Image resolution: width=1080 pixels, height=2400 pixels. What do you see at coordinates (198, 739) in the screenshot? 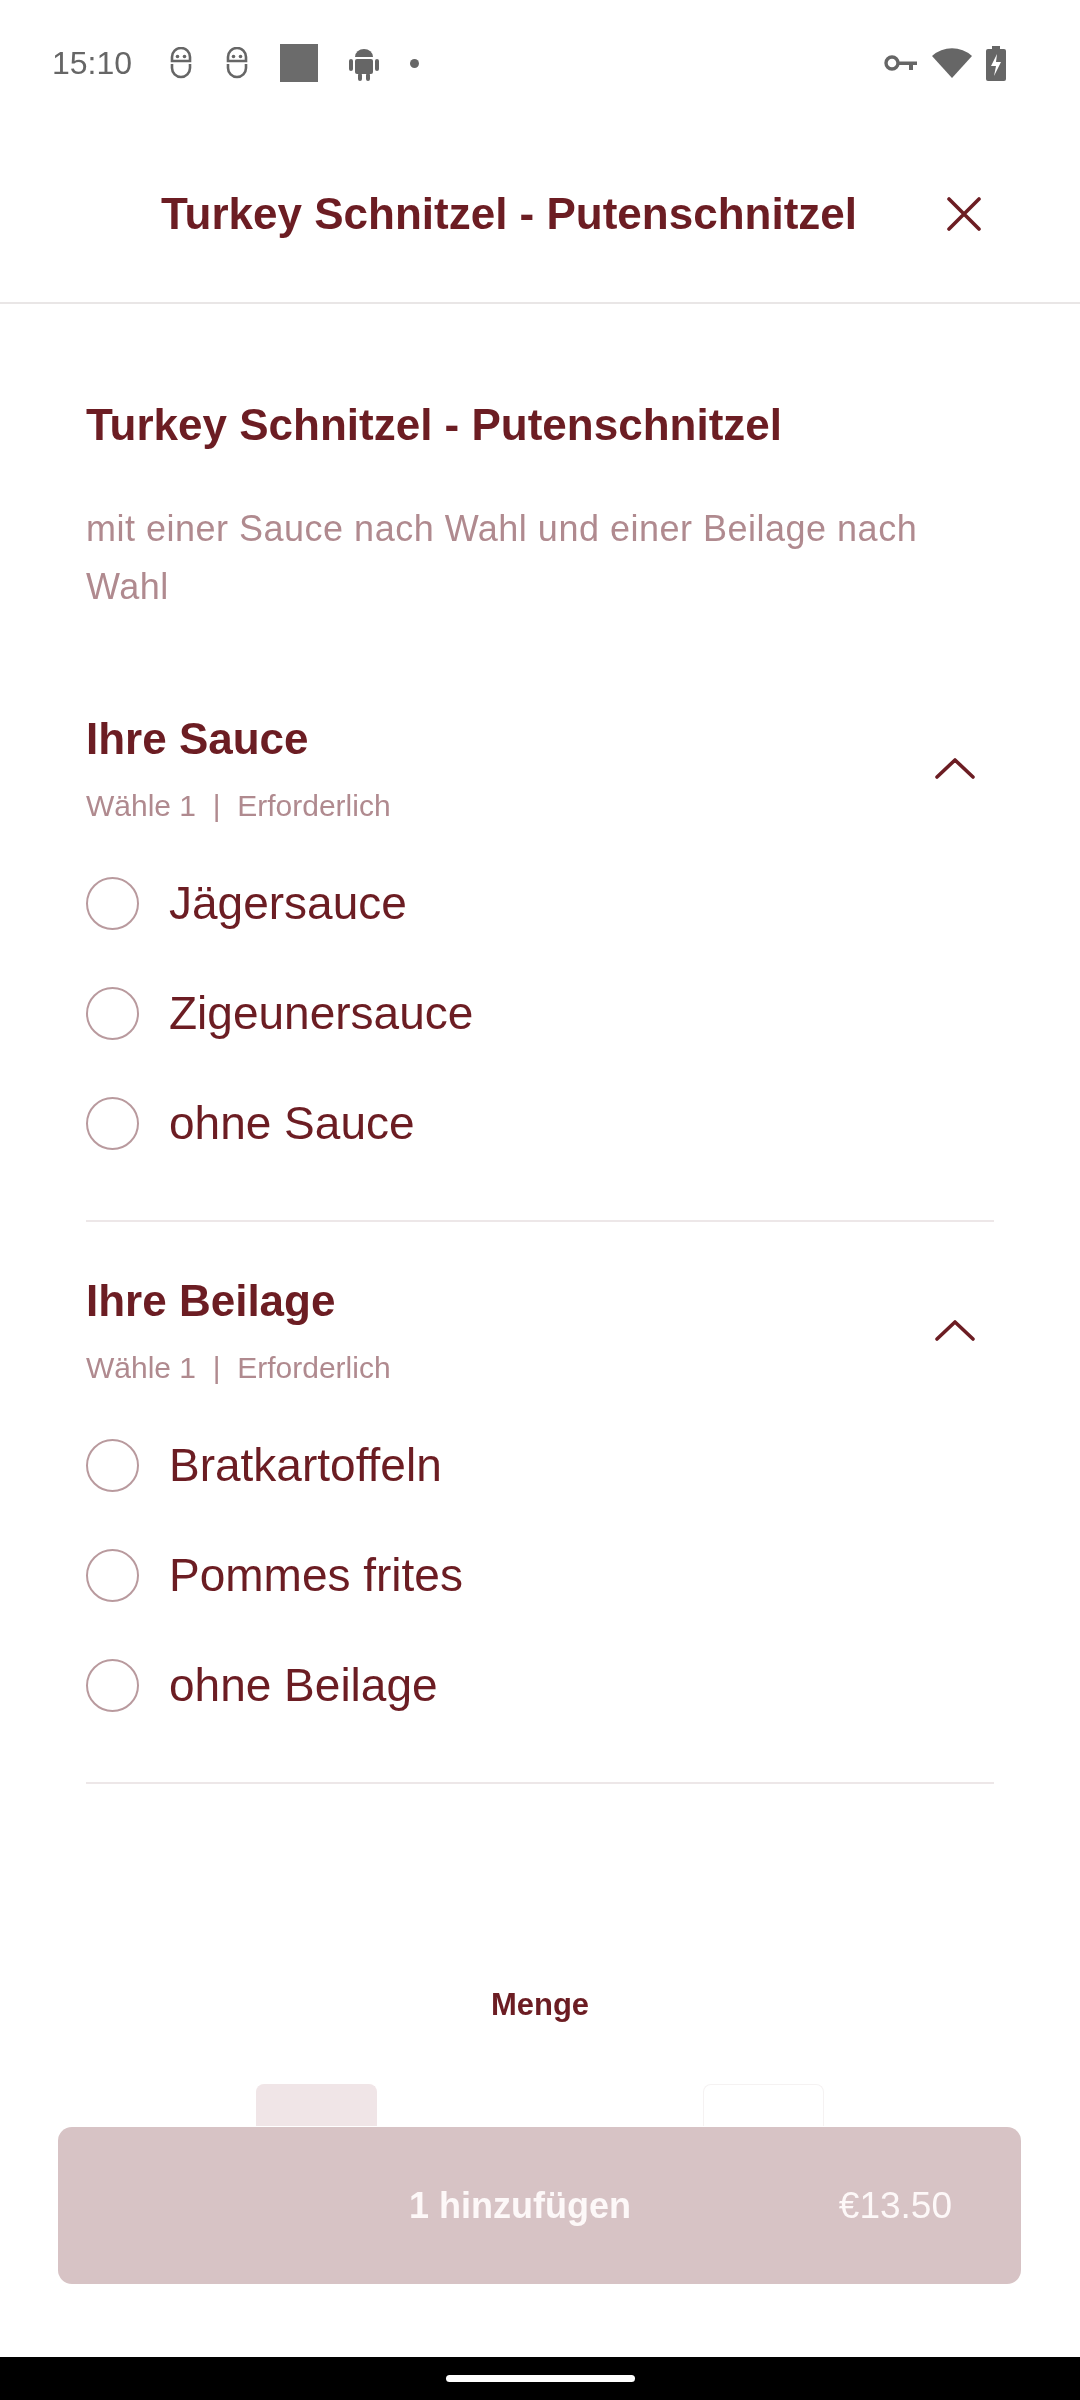
I see `section-title: Ihre Sauce` at bounding box center [198, 739].